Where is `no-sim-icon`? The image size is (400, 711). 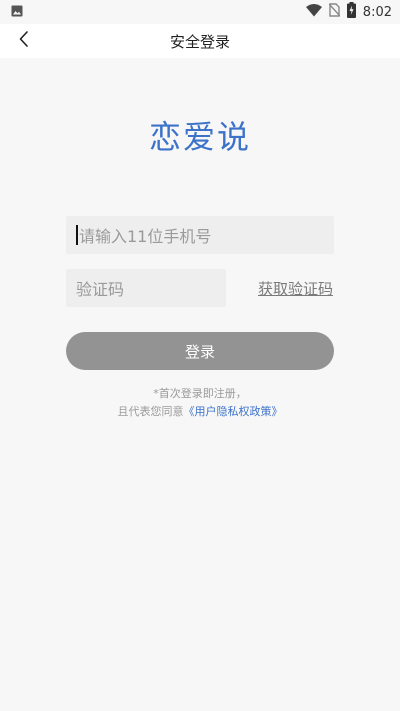
no-sim-icon is located at coordinates (334, 12).